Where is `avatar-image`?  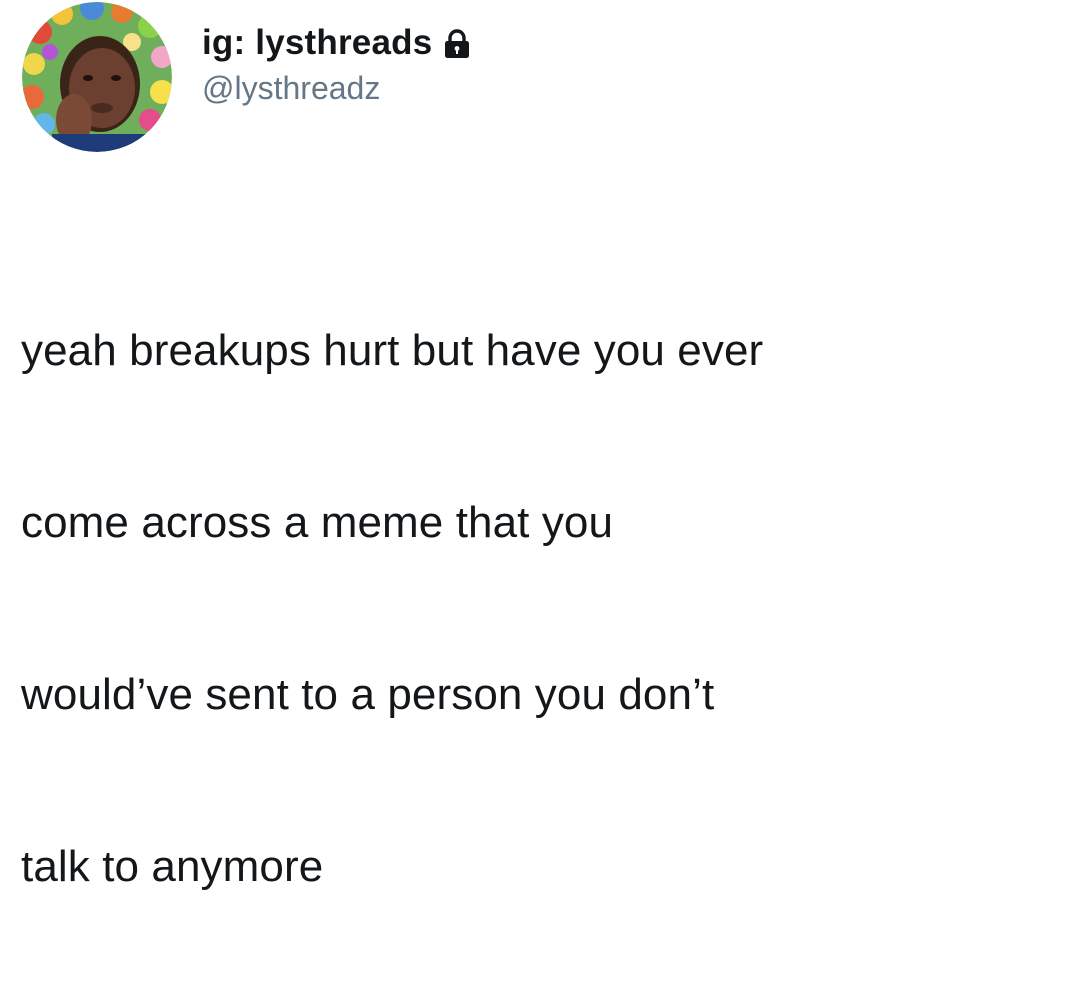 avatar-image is located at coordinates (97, 77).